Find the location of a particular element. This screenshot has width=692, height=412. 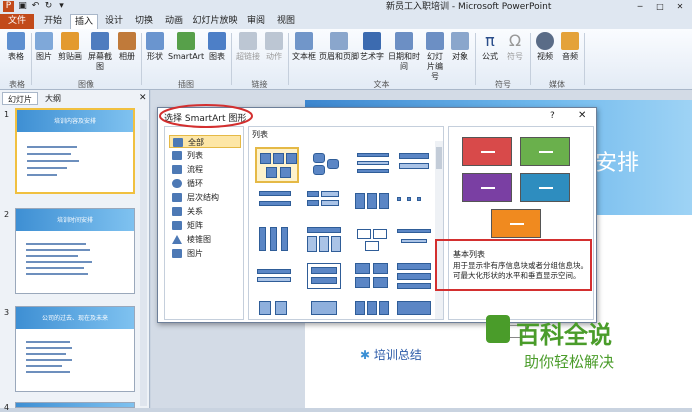

watermark: 百科全说 助你轻松解决 is located at coordinates (571, 350).